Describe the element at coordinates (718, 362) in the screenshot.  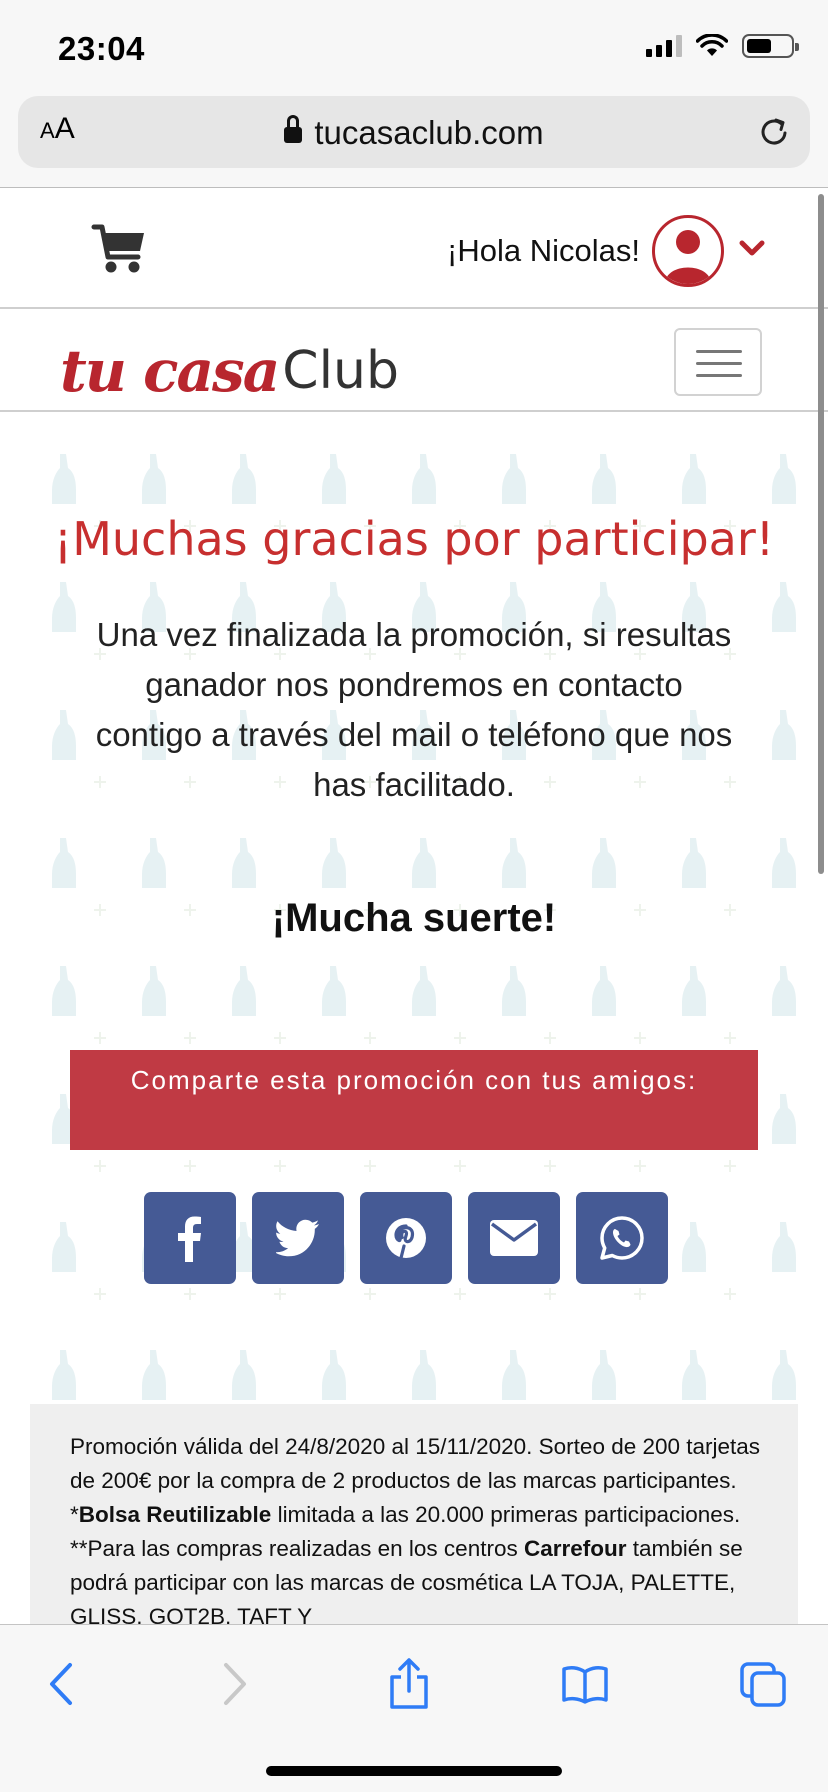
I see `menu-button` at that location.